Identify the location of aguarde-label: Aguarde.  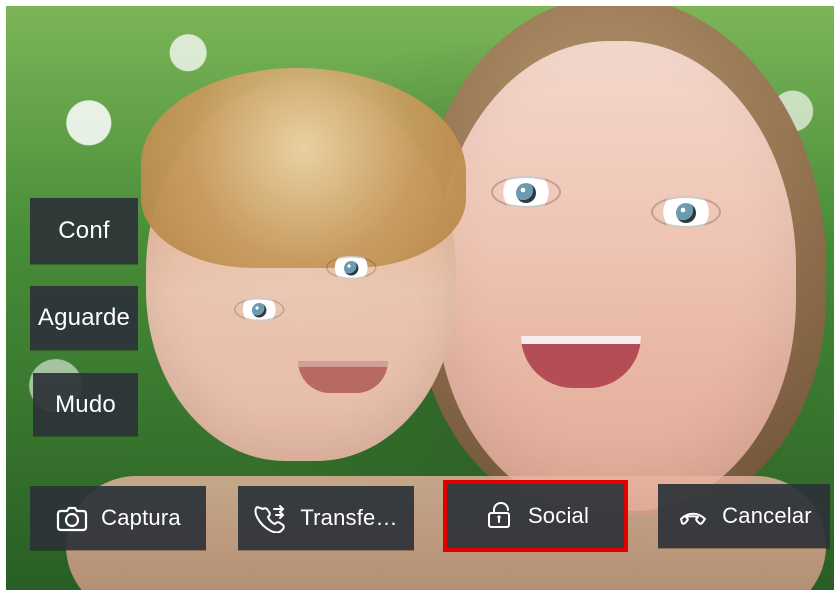
(84, 317).